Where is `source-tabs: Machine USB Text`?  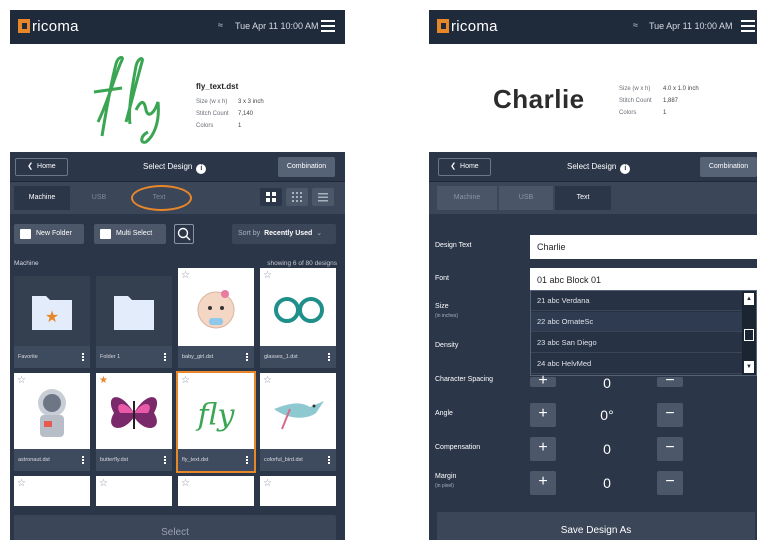 source-tabs: Machine USB Text is located at coordinates (593, 198).